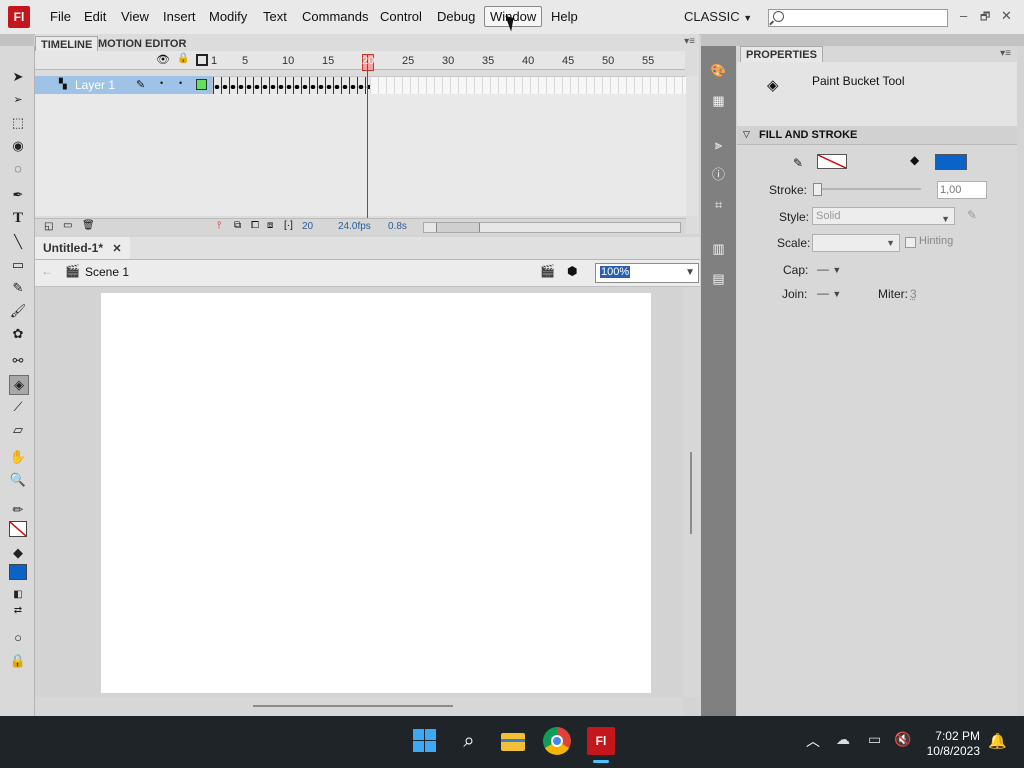  What do you see at coordinates (18, 100) in the screenshot?
I see `subselection-tool-icon: ➢` at bounding box center [18, 100].